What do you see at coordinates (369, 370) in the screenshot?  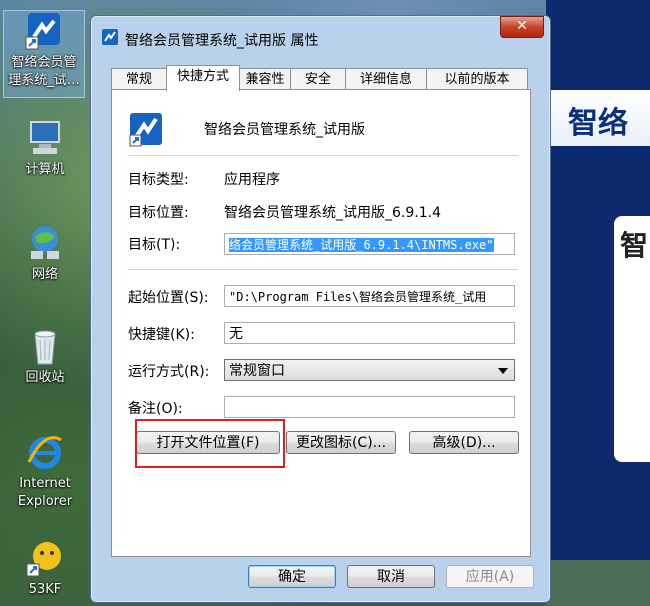 I see `run-select: 常规窗口` at bounding box center [369, 370].